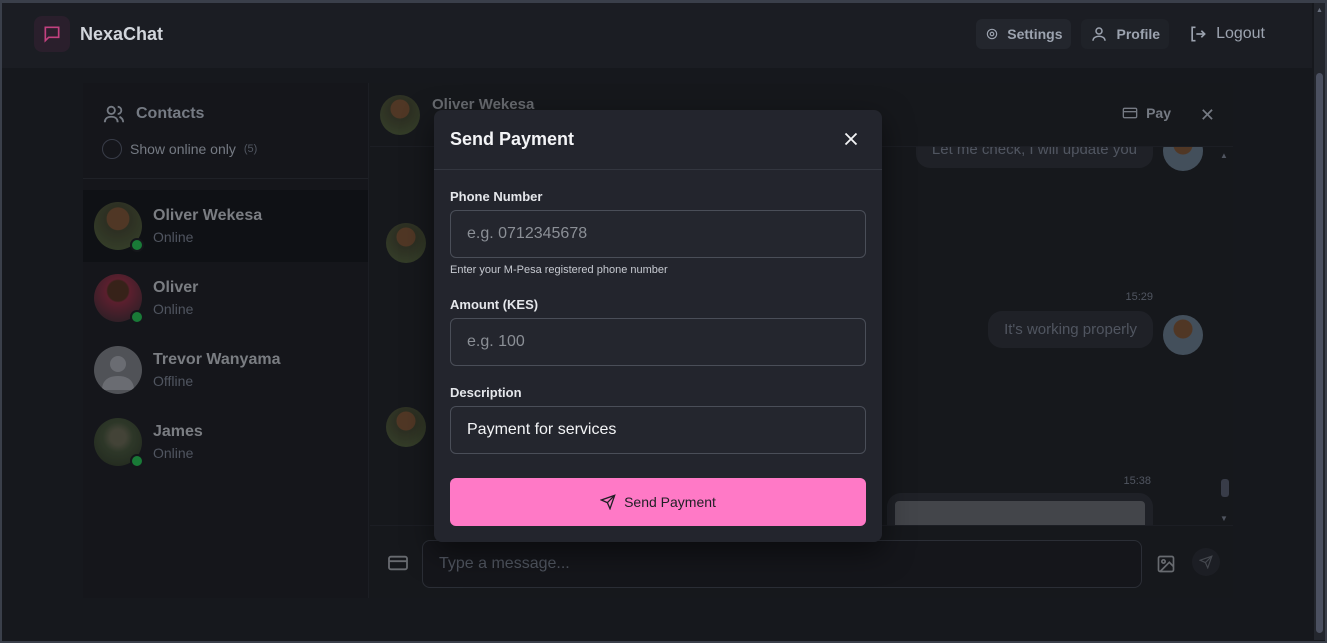 The image size is (1327, 643). What do you see at coordinates (1035, 34) in the screenshot?
I see `settings-label: Settings` at bounding box center [1035, 34].